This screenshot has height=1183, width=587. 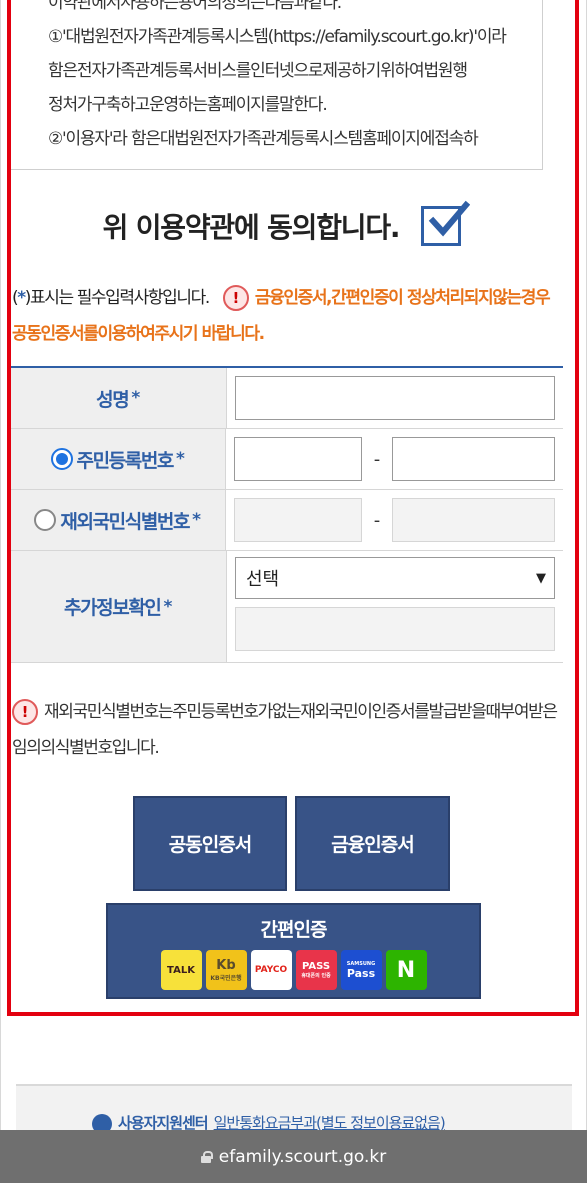 I want to click on browser-url-bar: efamily.scourt.go.kr, so click(x=293, y=1156).